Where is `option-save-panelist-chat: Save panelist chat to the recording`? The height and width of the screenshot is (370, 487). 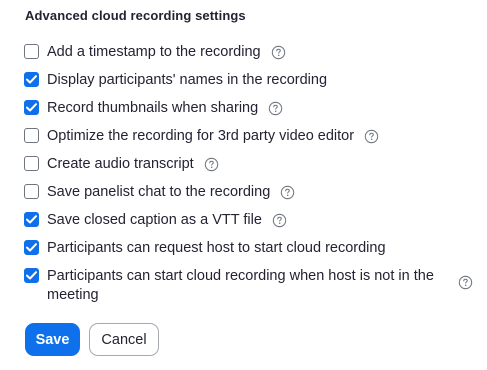
option-save-panelist-chat: Save panelist chat to the recording is located at coordinates (159, 192).